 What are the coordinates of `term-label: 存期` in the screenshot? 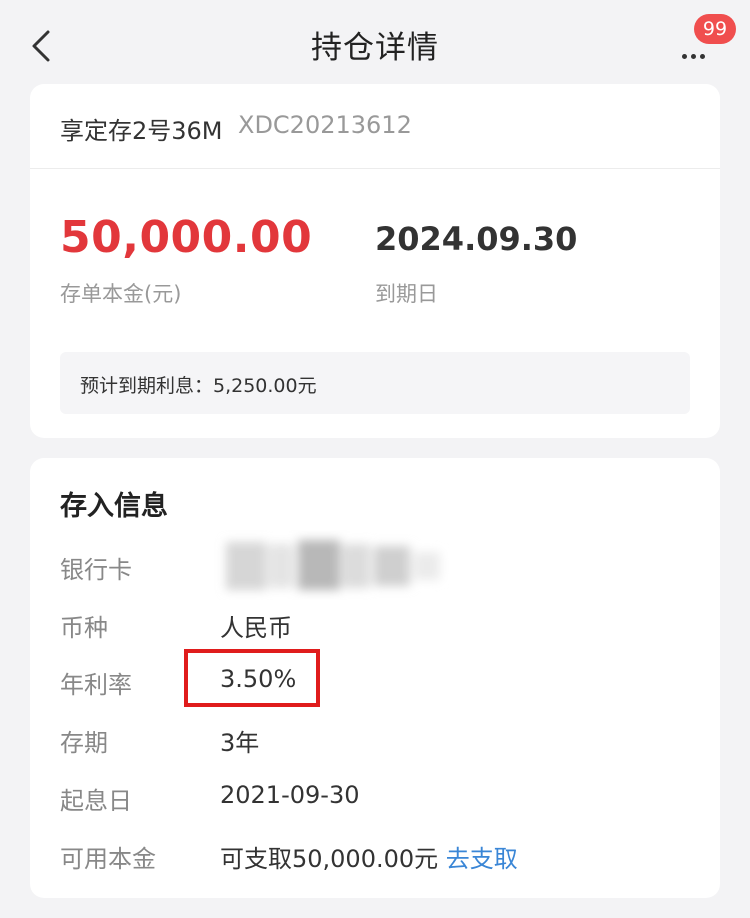 It's located at (84, 743).